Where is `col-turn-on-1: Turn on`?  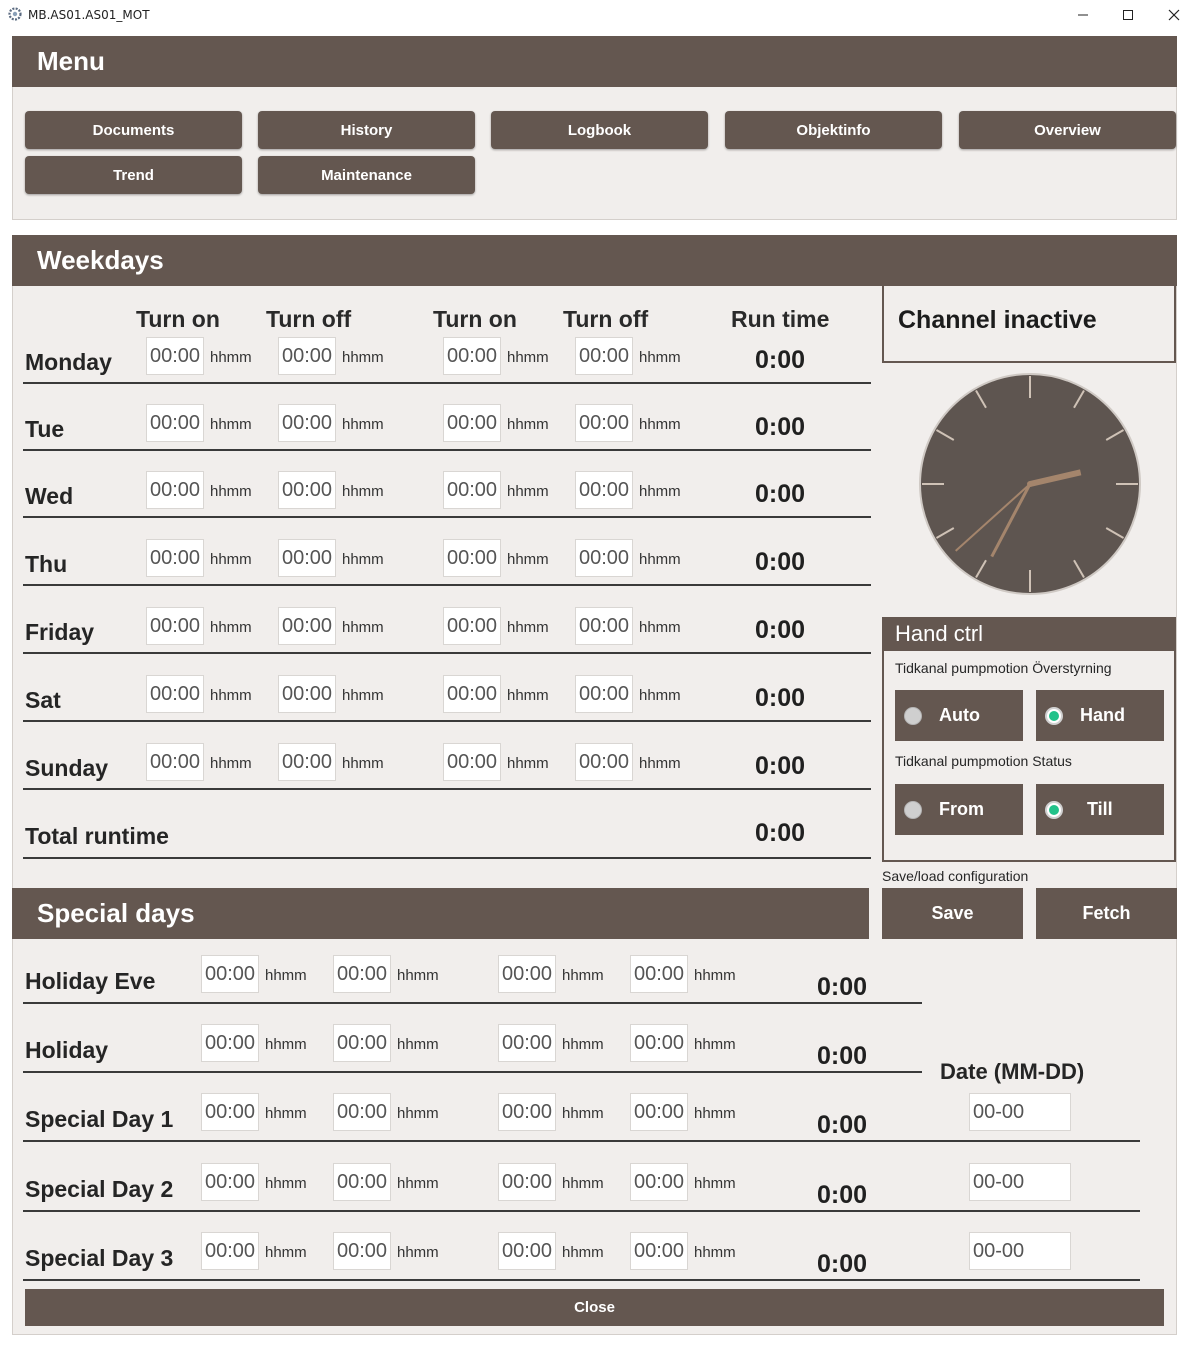
col-turn-on-1: Turn on is located at coordinates (178, 319).